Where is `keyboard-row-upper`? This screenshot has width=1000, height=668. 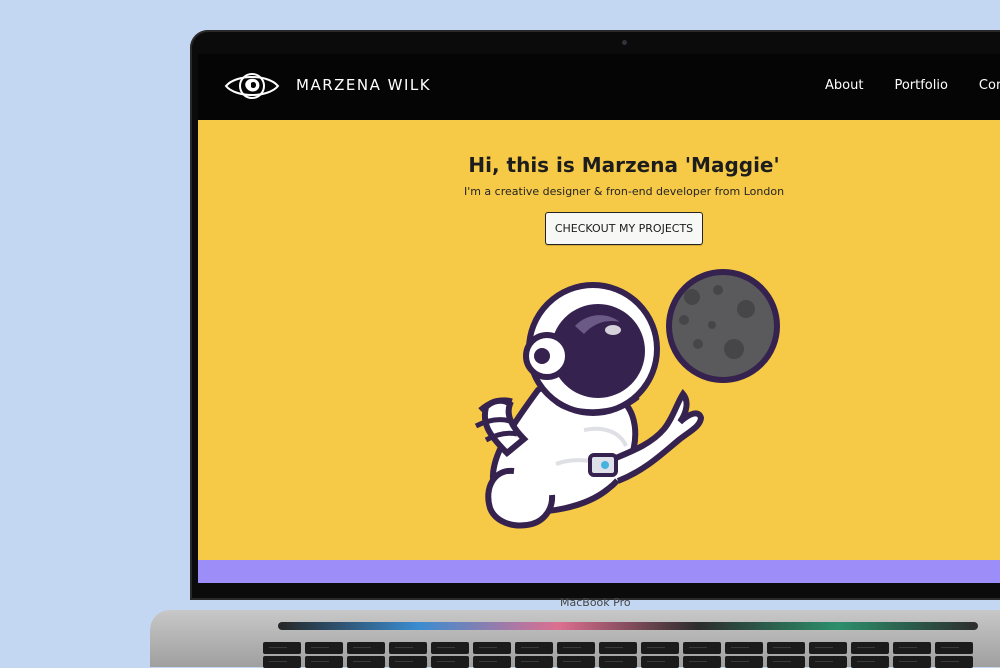
keyboard-row-upper is located at coordinates (631, 648).